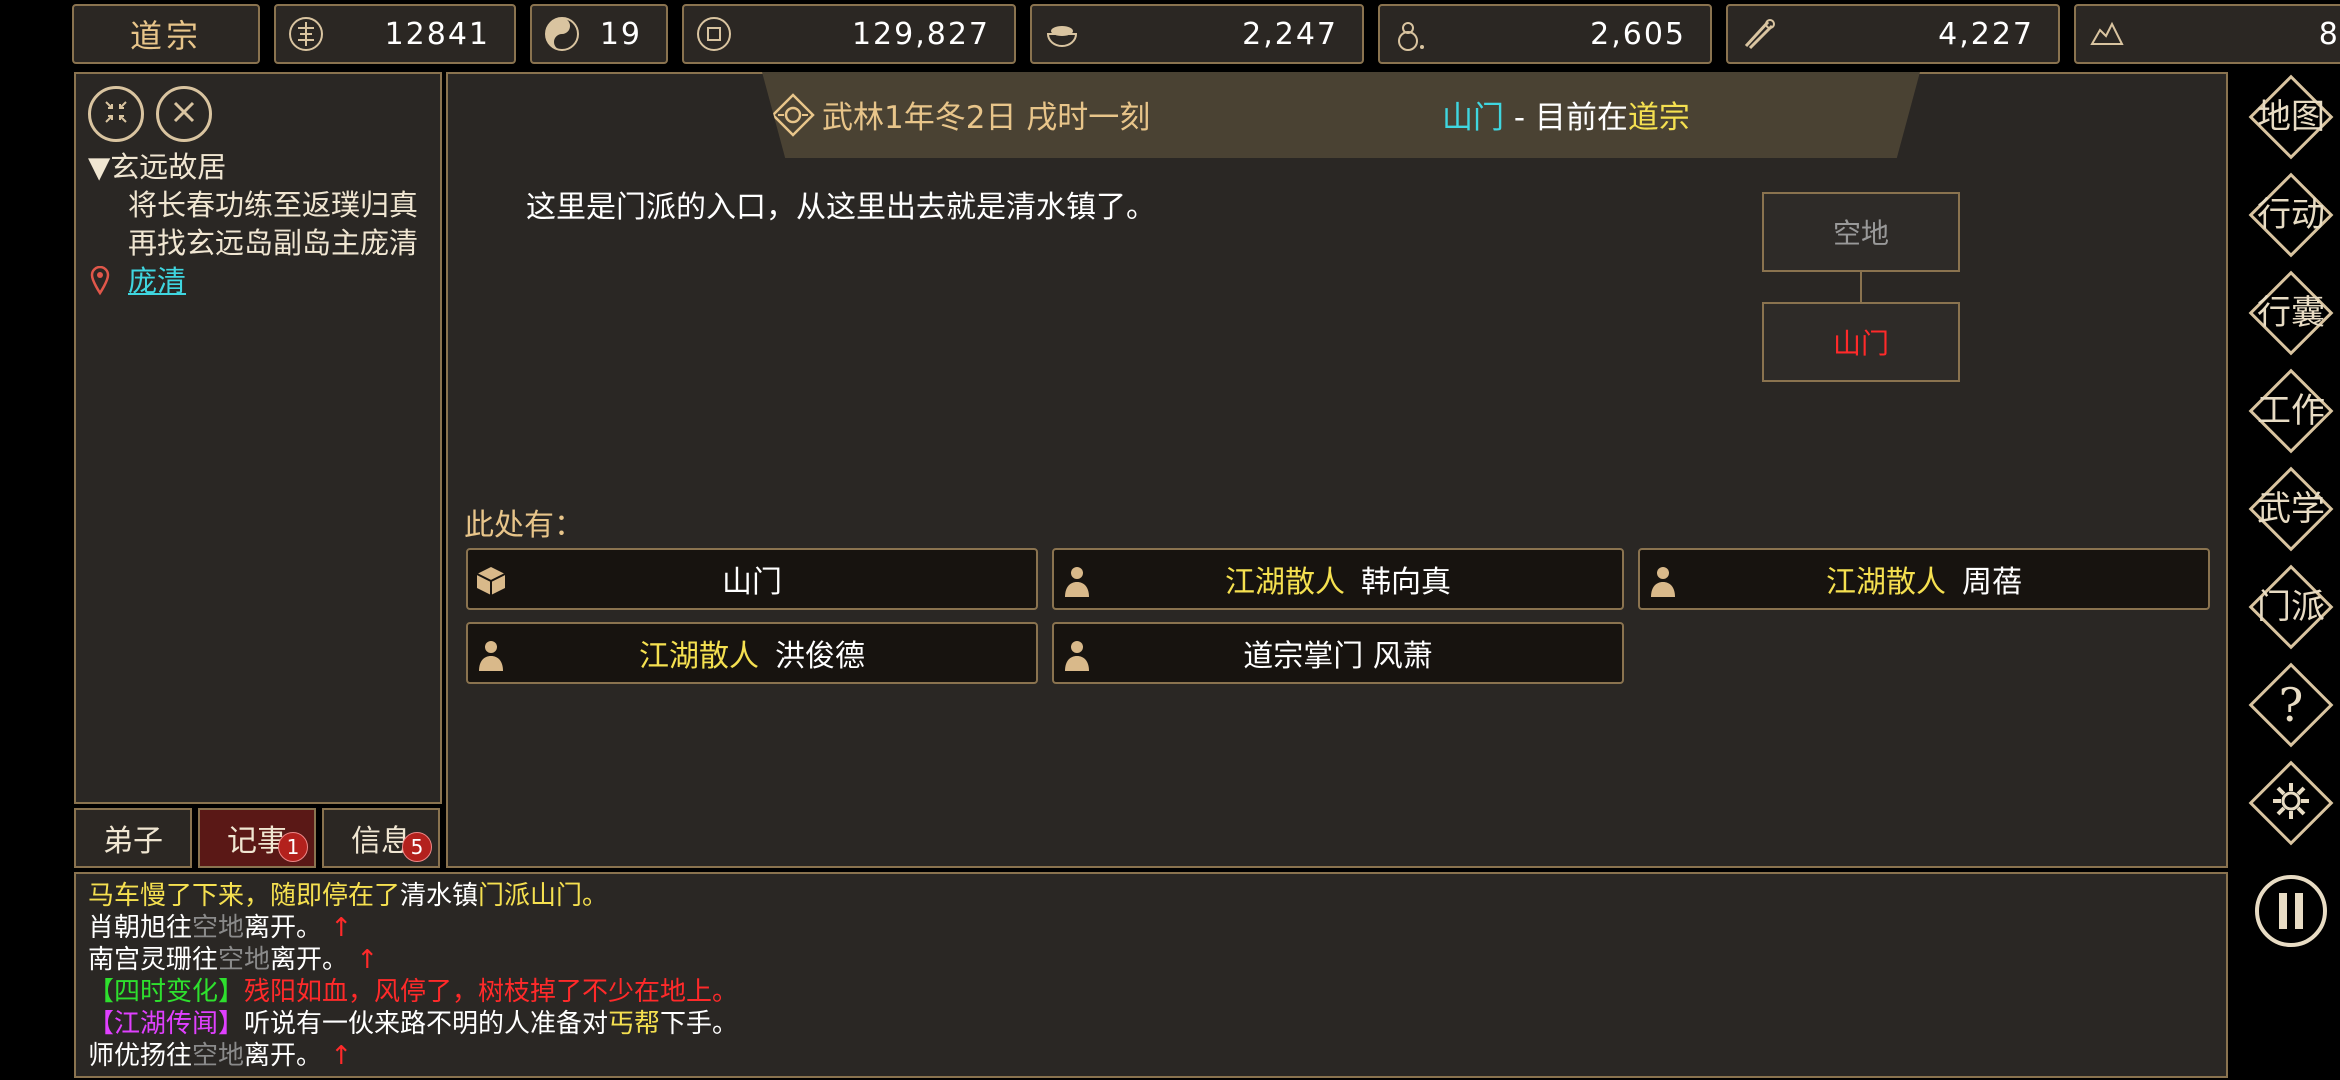 The height and width of the screenshot is (1080, 2340). What do you see at coordinates (220, 928) in the screenshot?
I see `log-line: 肖朝旭往空地离开。 ↑` at bounding box center [220, 928].